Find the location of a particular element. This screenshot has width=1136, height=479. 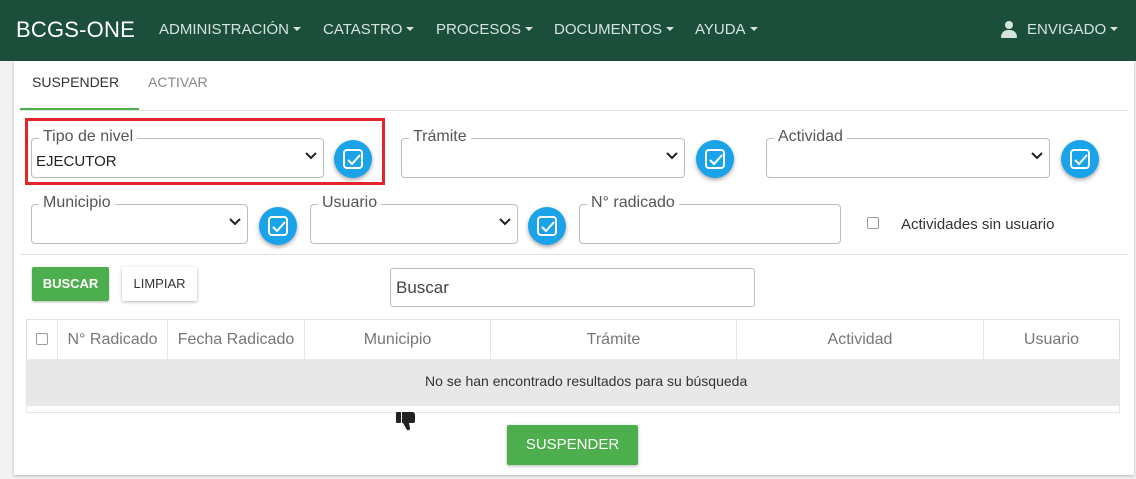

tramite-label: Trámite is located at coordinates (440, 137).